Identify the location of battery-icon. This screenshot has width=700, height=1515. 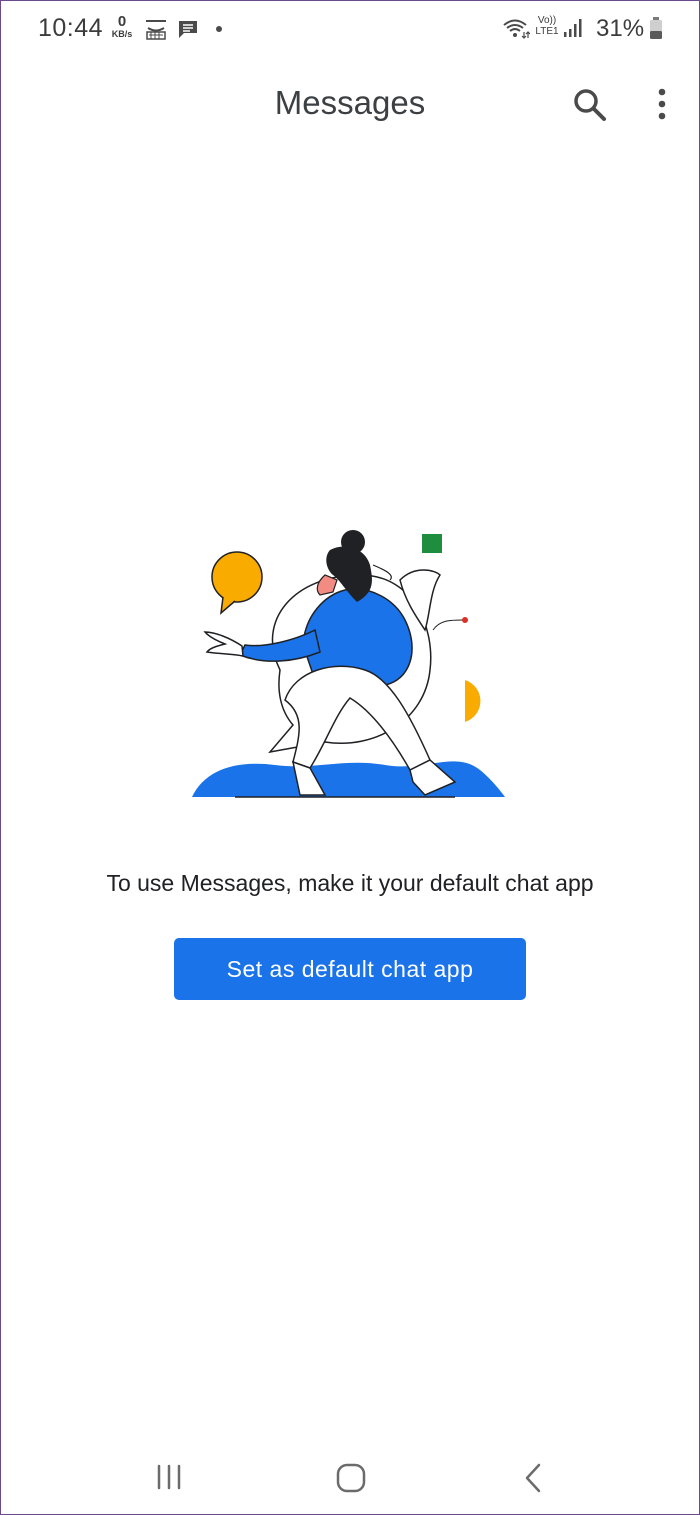
(656, 28).